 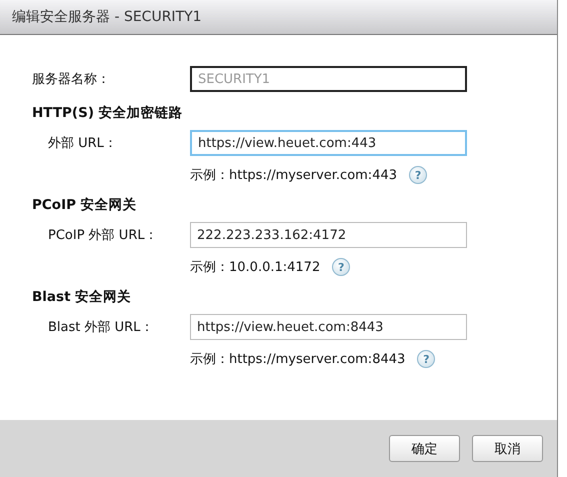 I want to click on example-text: 示例：https://myserver.com:443, so click(x=294, y=175).